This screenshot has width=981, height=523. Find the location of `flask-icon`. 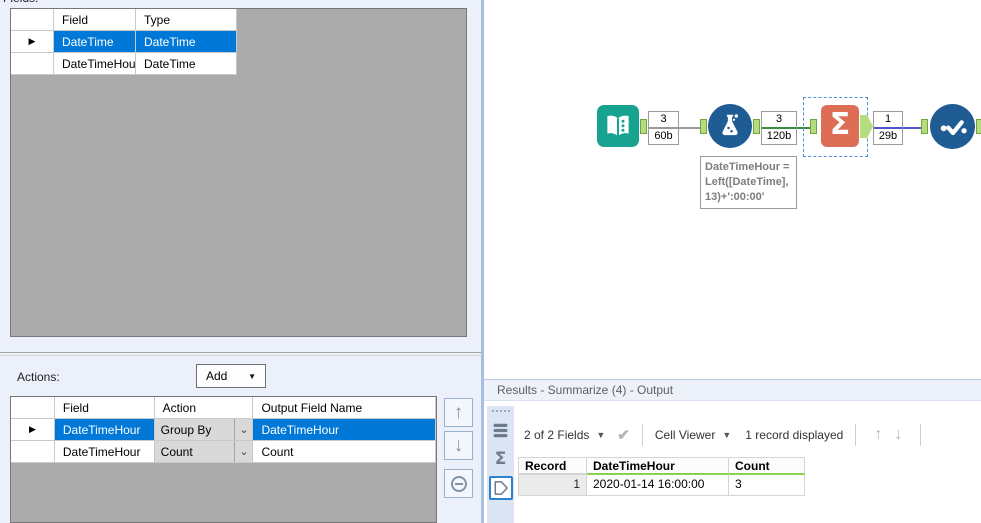

flask-icon is located at coordinates (730, 125).